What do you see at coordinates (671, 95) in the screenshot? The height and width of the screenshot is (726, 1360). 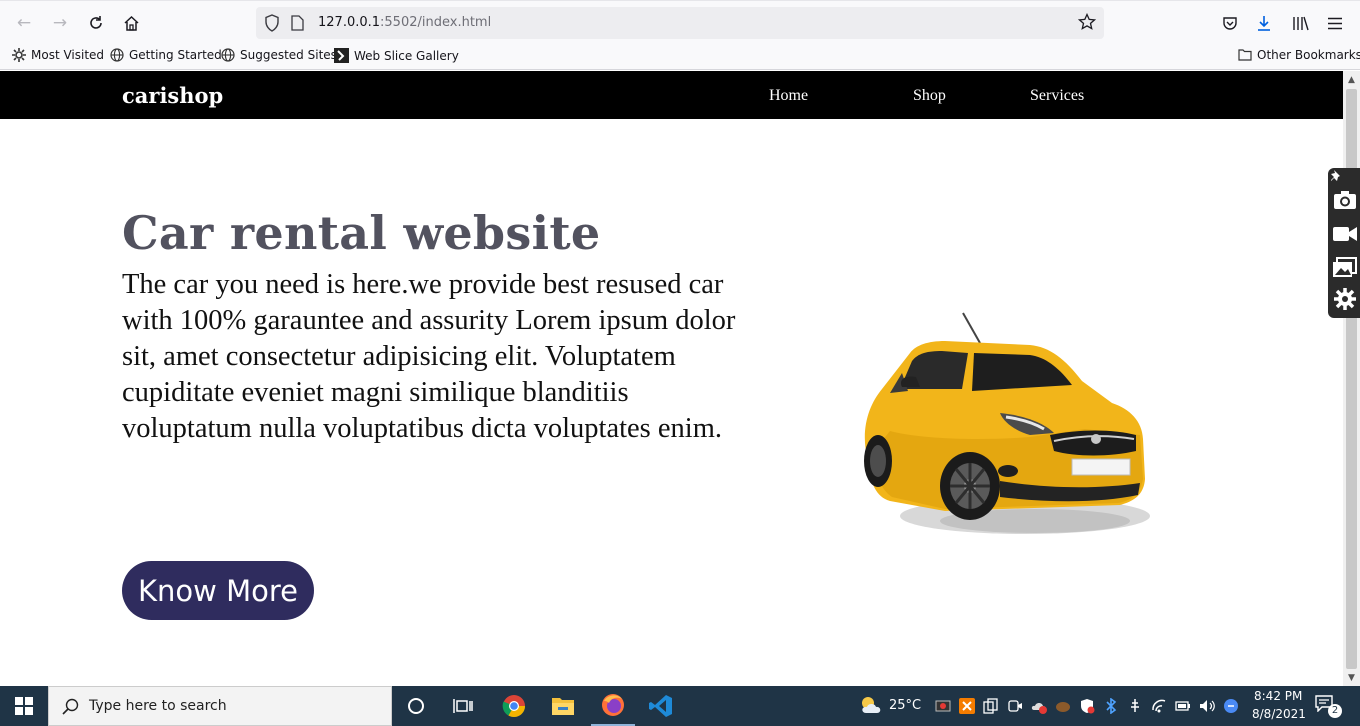 I see `site-navbar: carishop Home Shop Services` at bounding box center [671, 95].